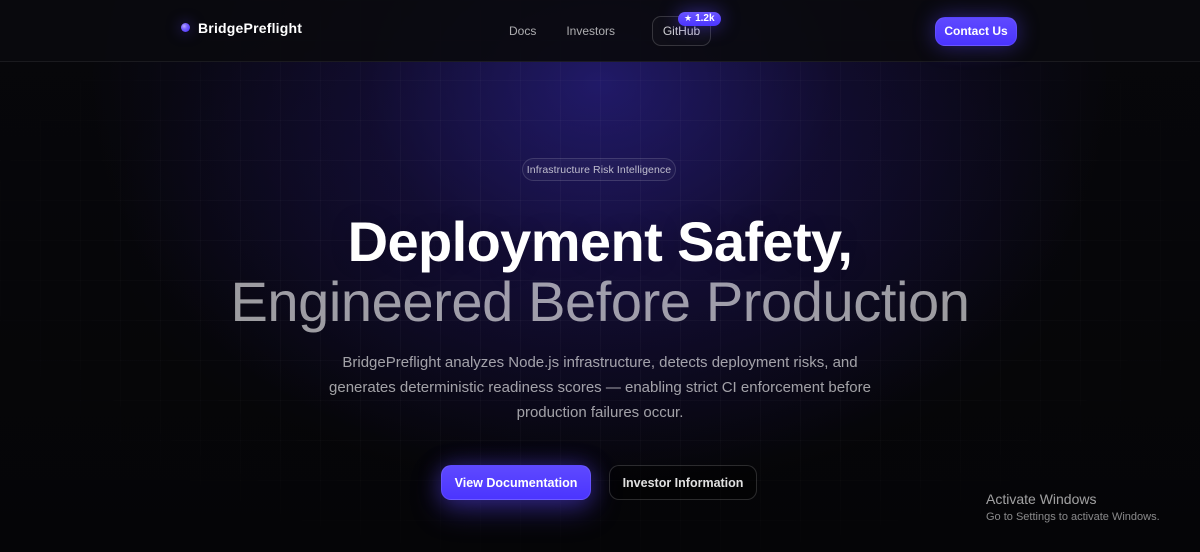 The width and height of the screenshot is (1200, 552). What do you see at coordinates (590, 31) in the screenshot?
I see `nav-link-investors: Investors` at bounding box center [590, 31].